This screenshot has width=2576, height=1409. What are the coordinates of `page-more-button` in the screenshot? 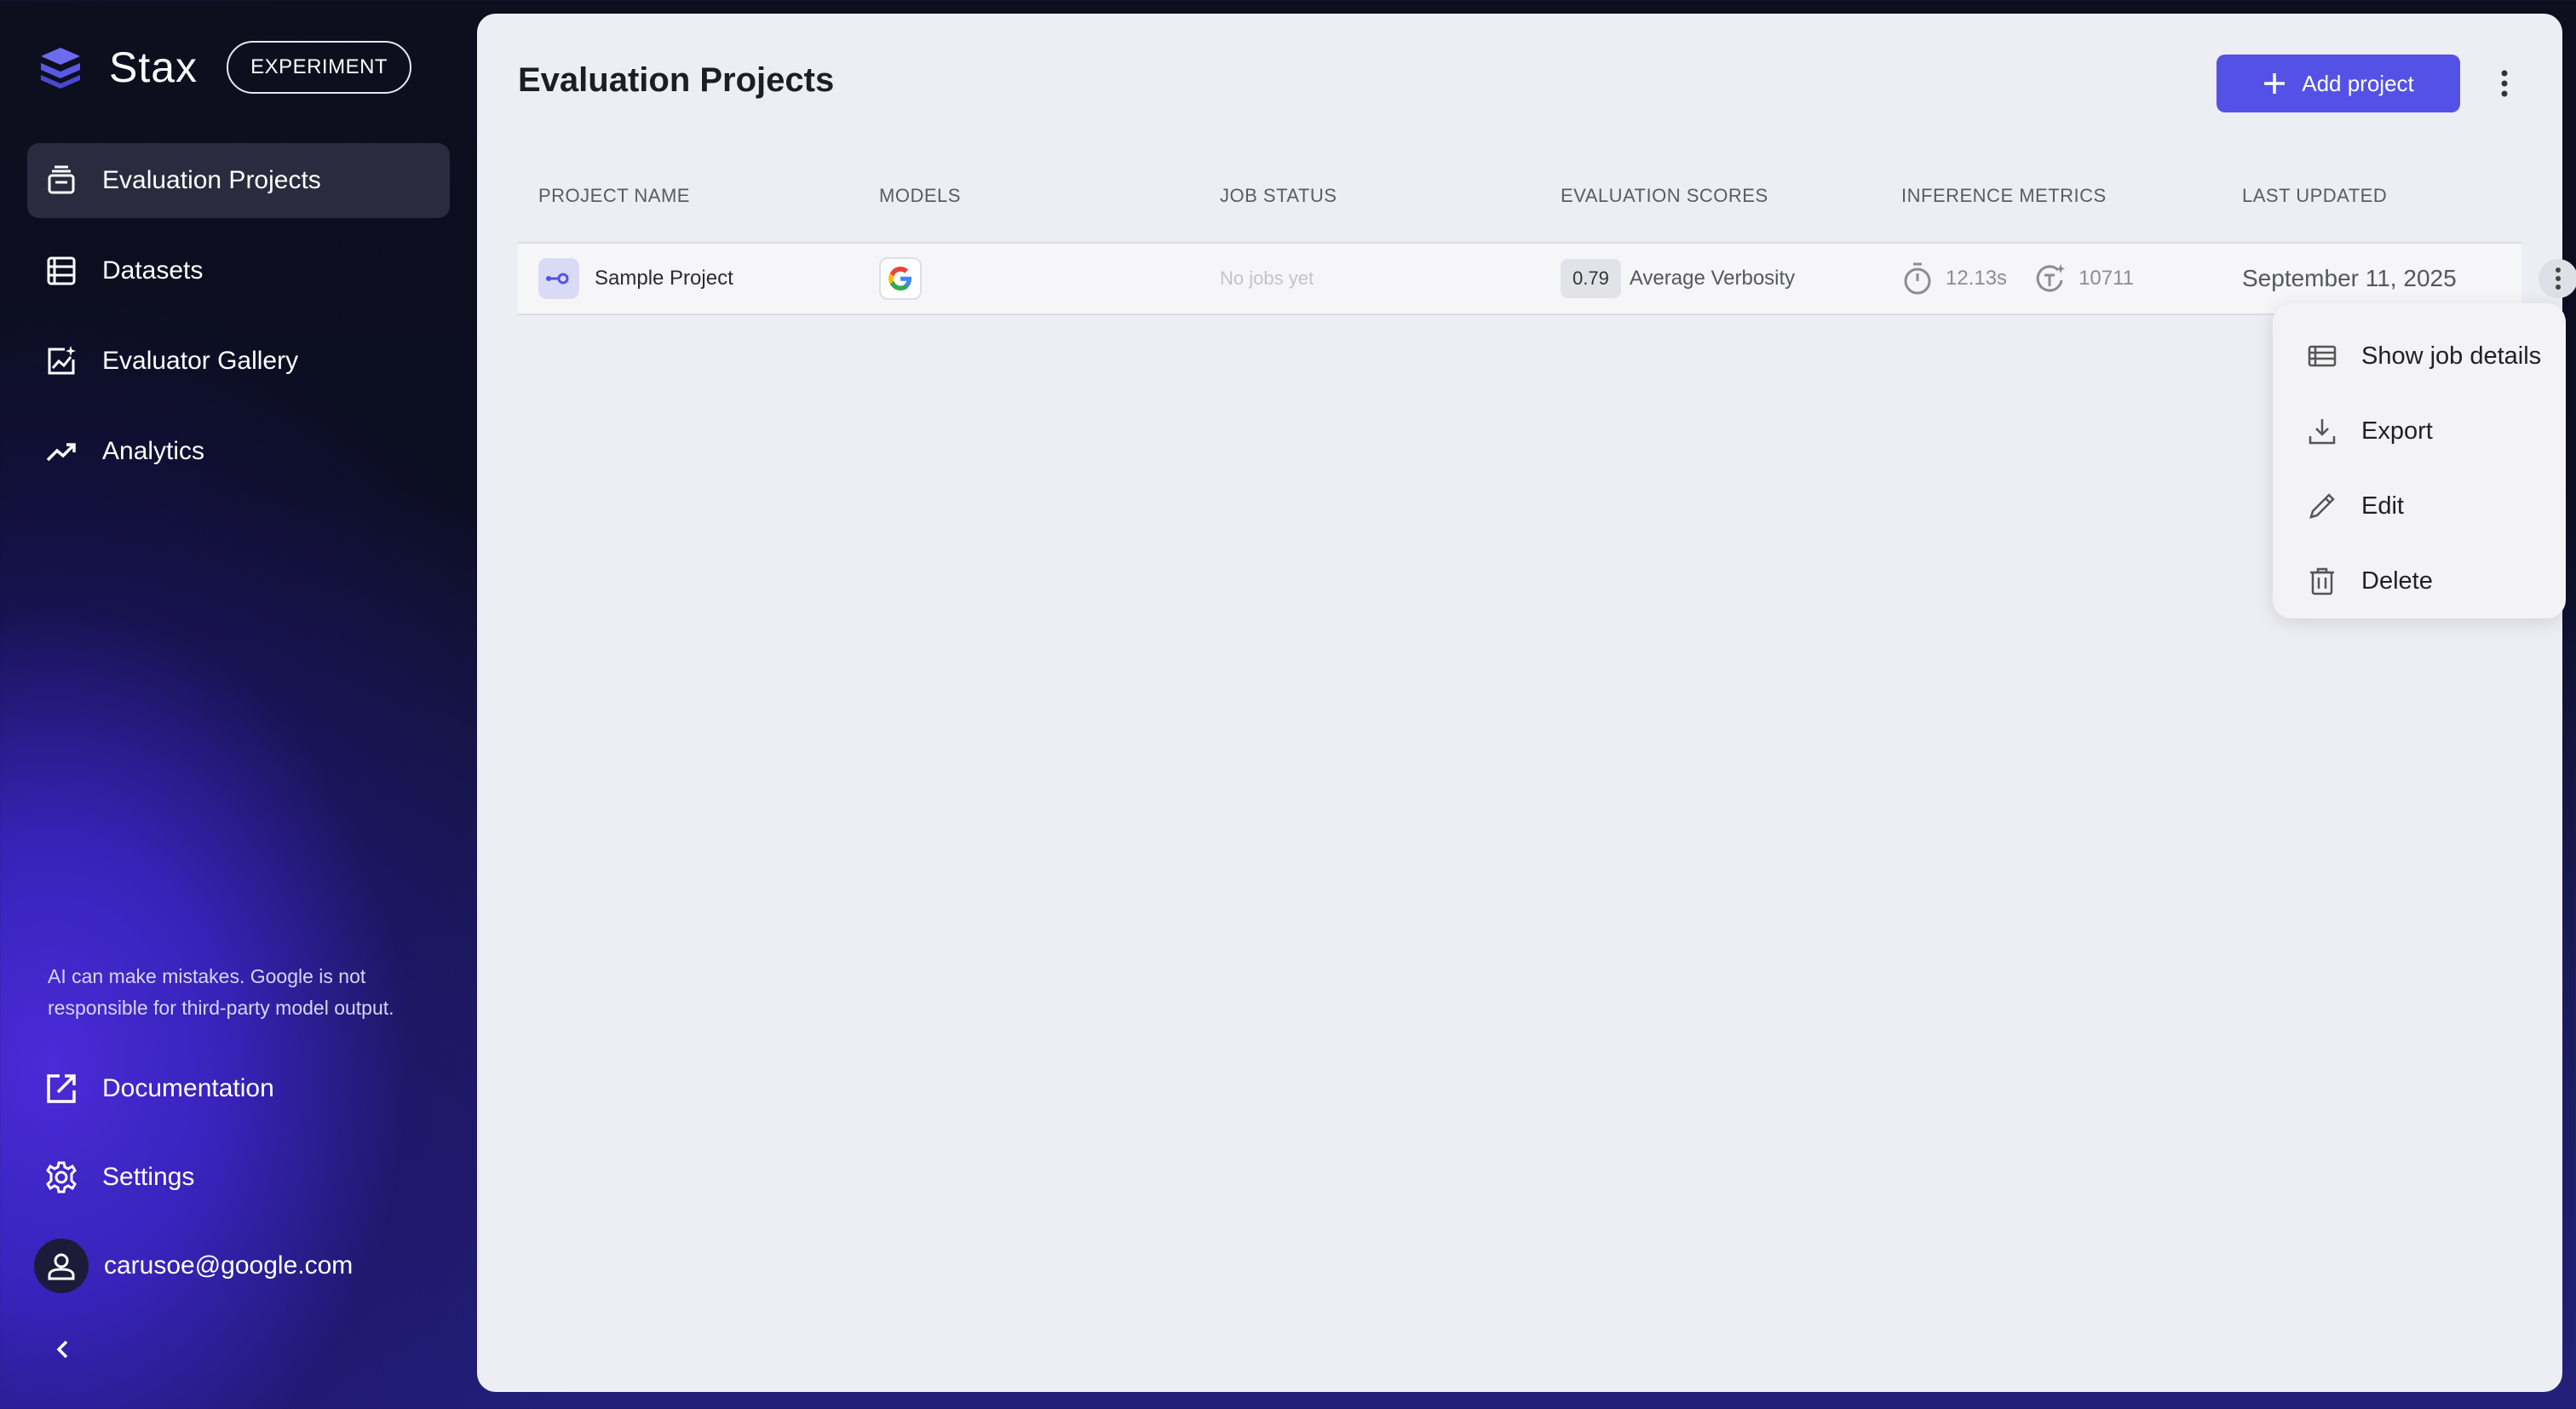 It's located at (2504, 83).